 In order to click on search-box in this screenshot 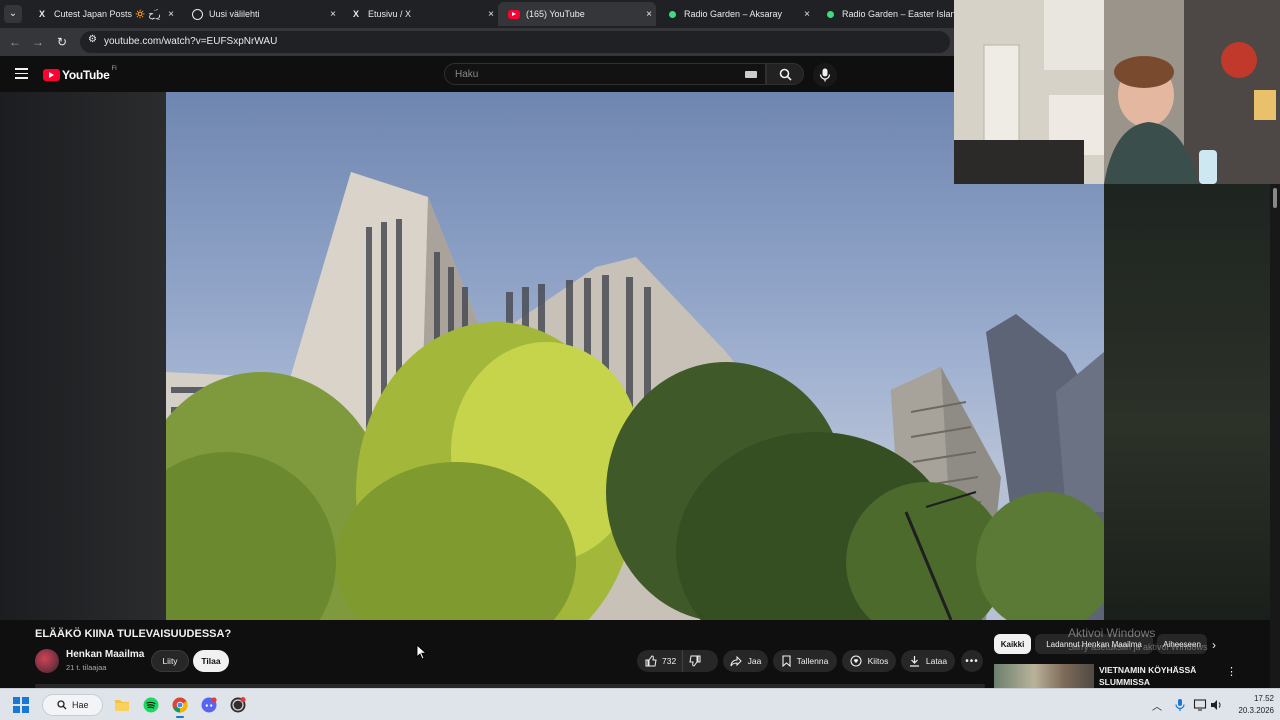, I will do `click(605, 74)`.